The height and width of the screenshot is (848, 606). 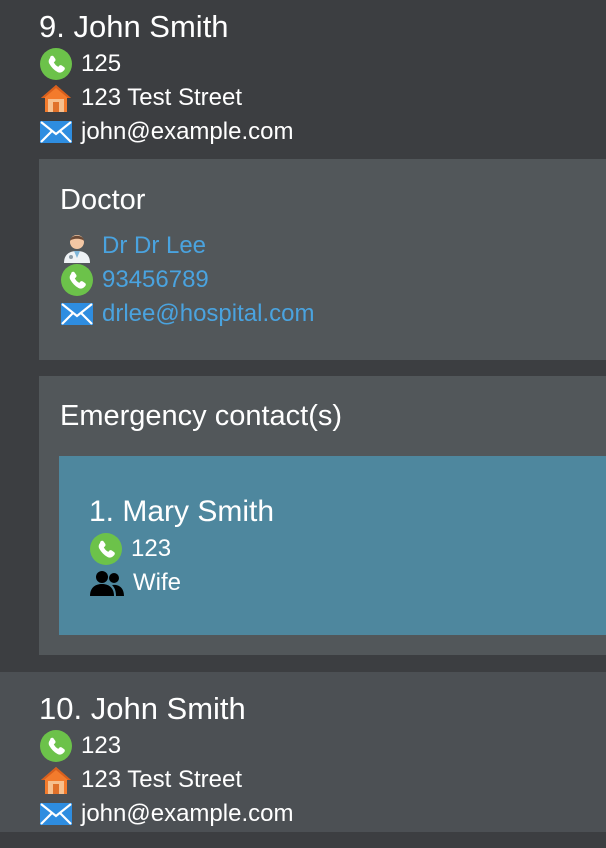 I want to click on list-background, so click(x=303, y=840).